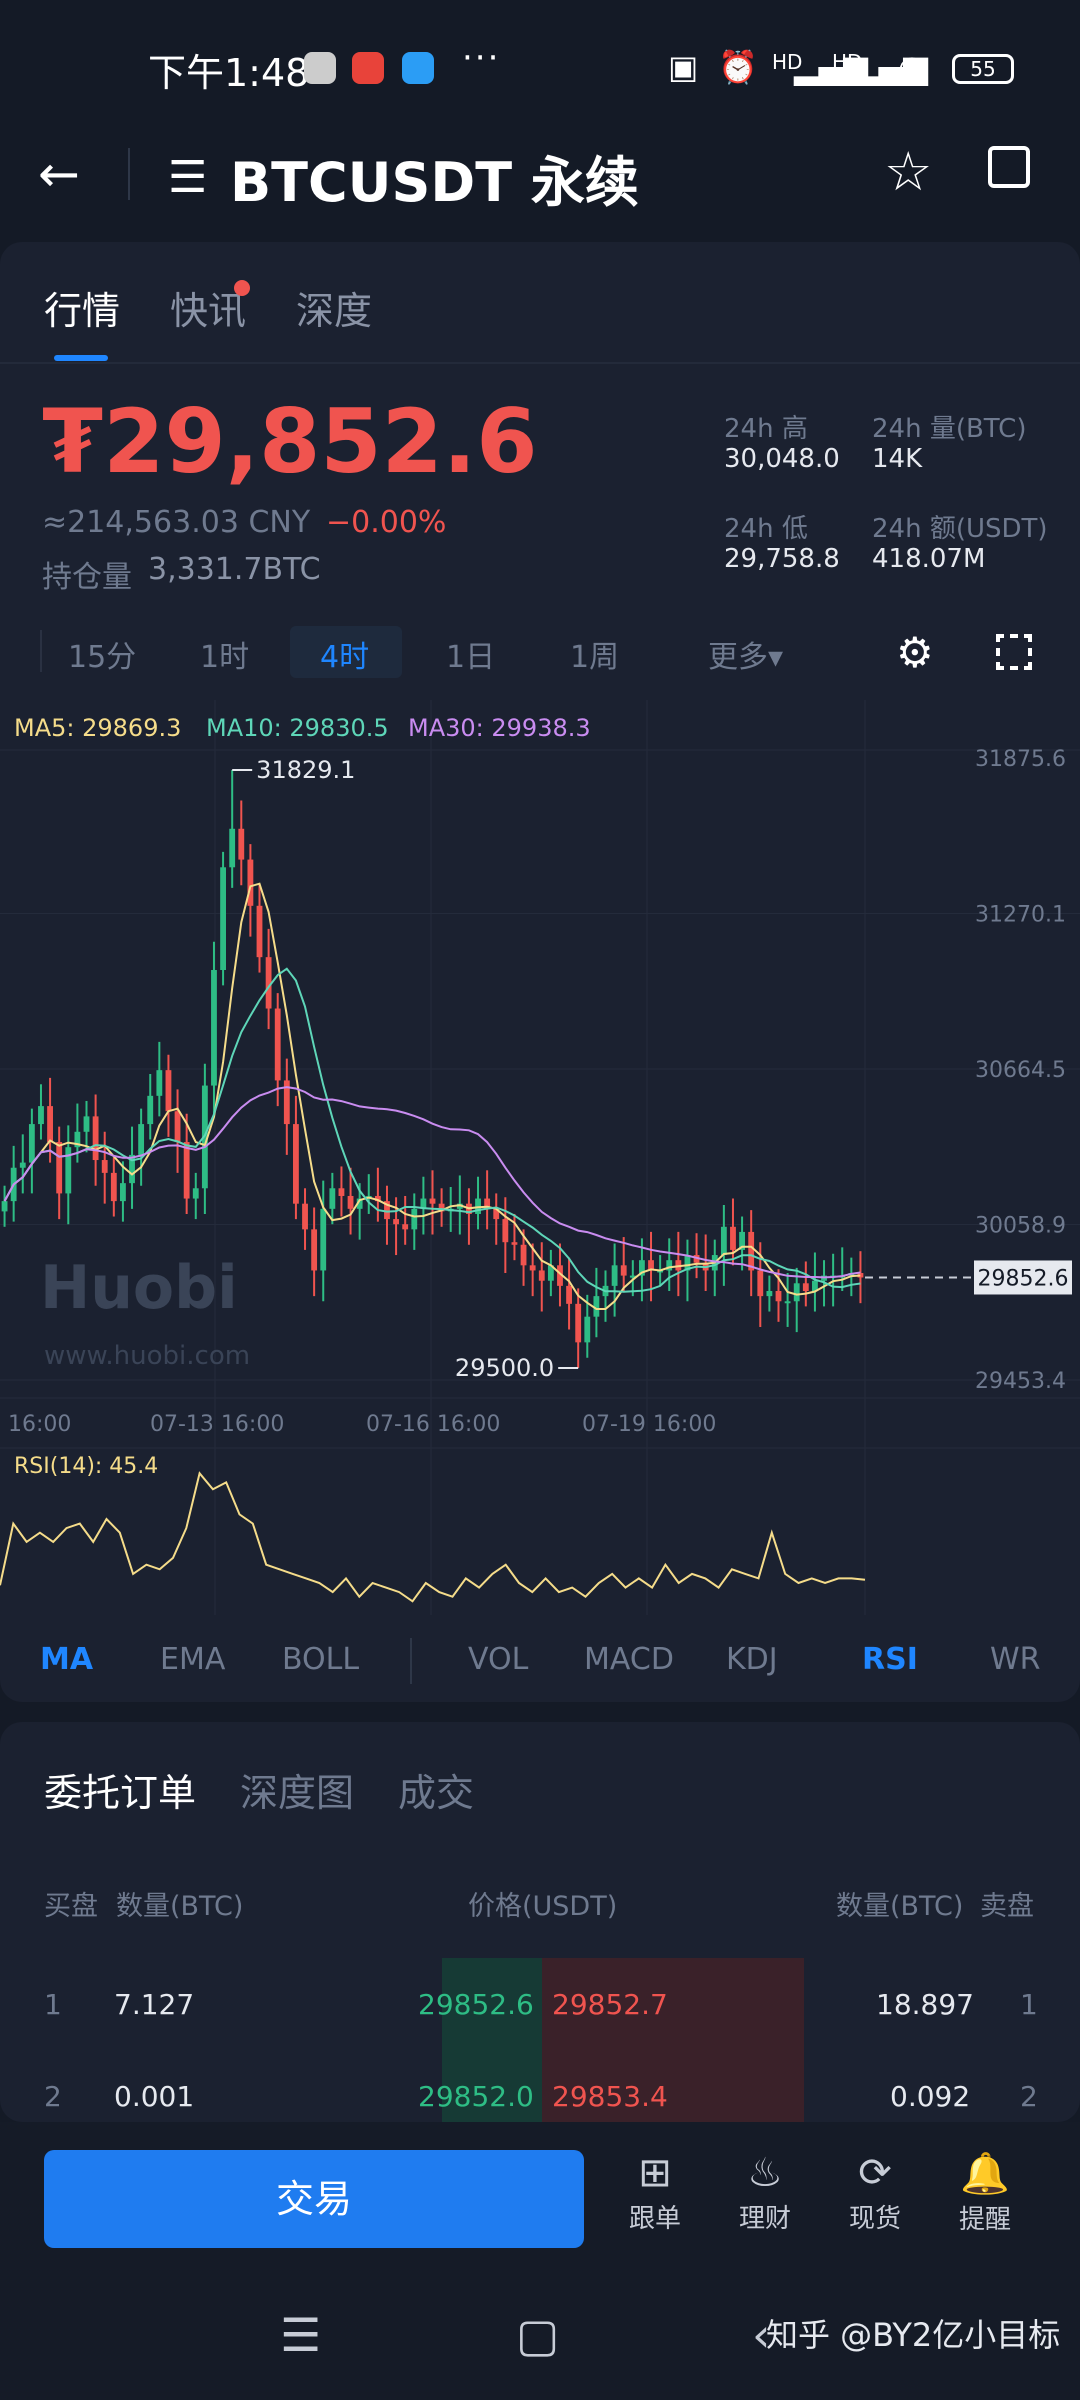 This screenshot has height=2400, width=1080. What do you see at coordinates (334, 307) in the screenshot?
I see `tab-depth: 深度` at bounding box center [334, 307].